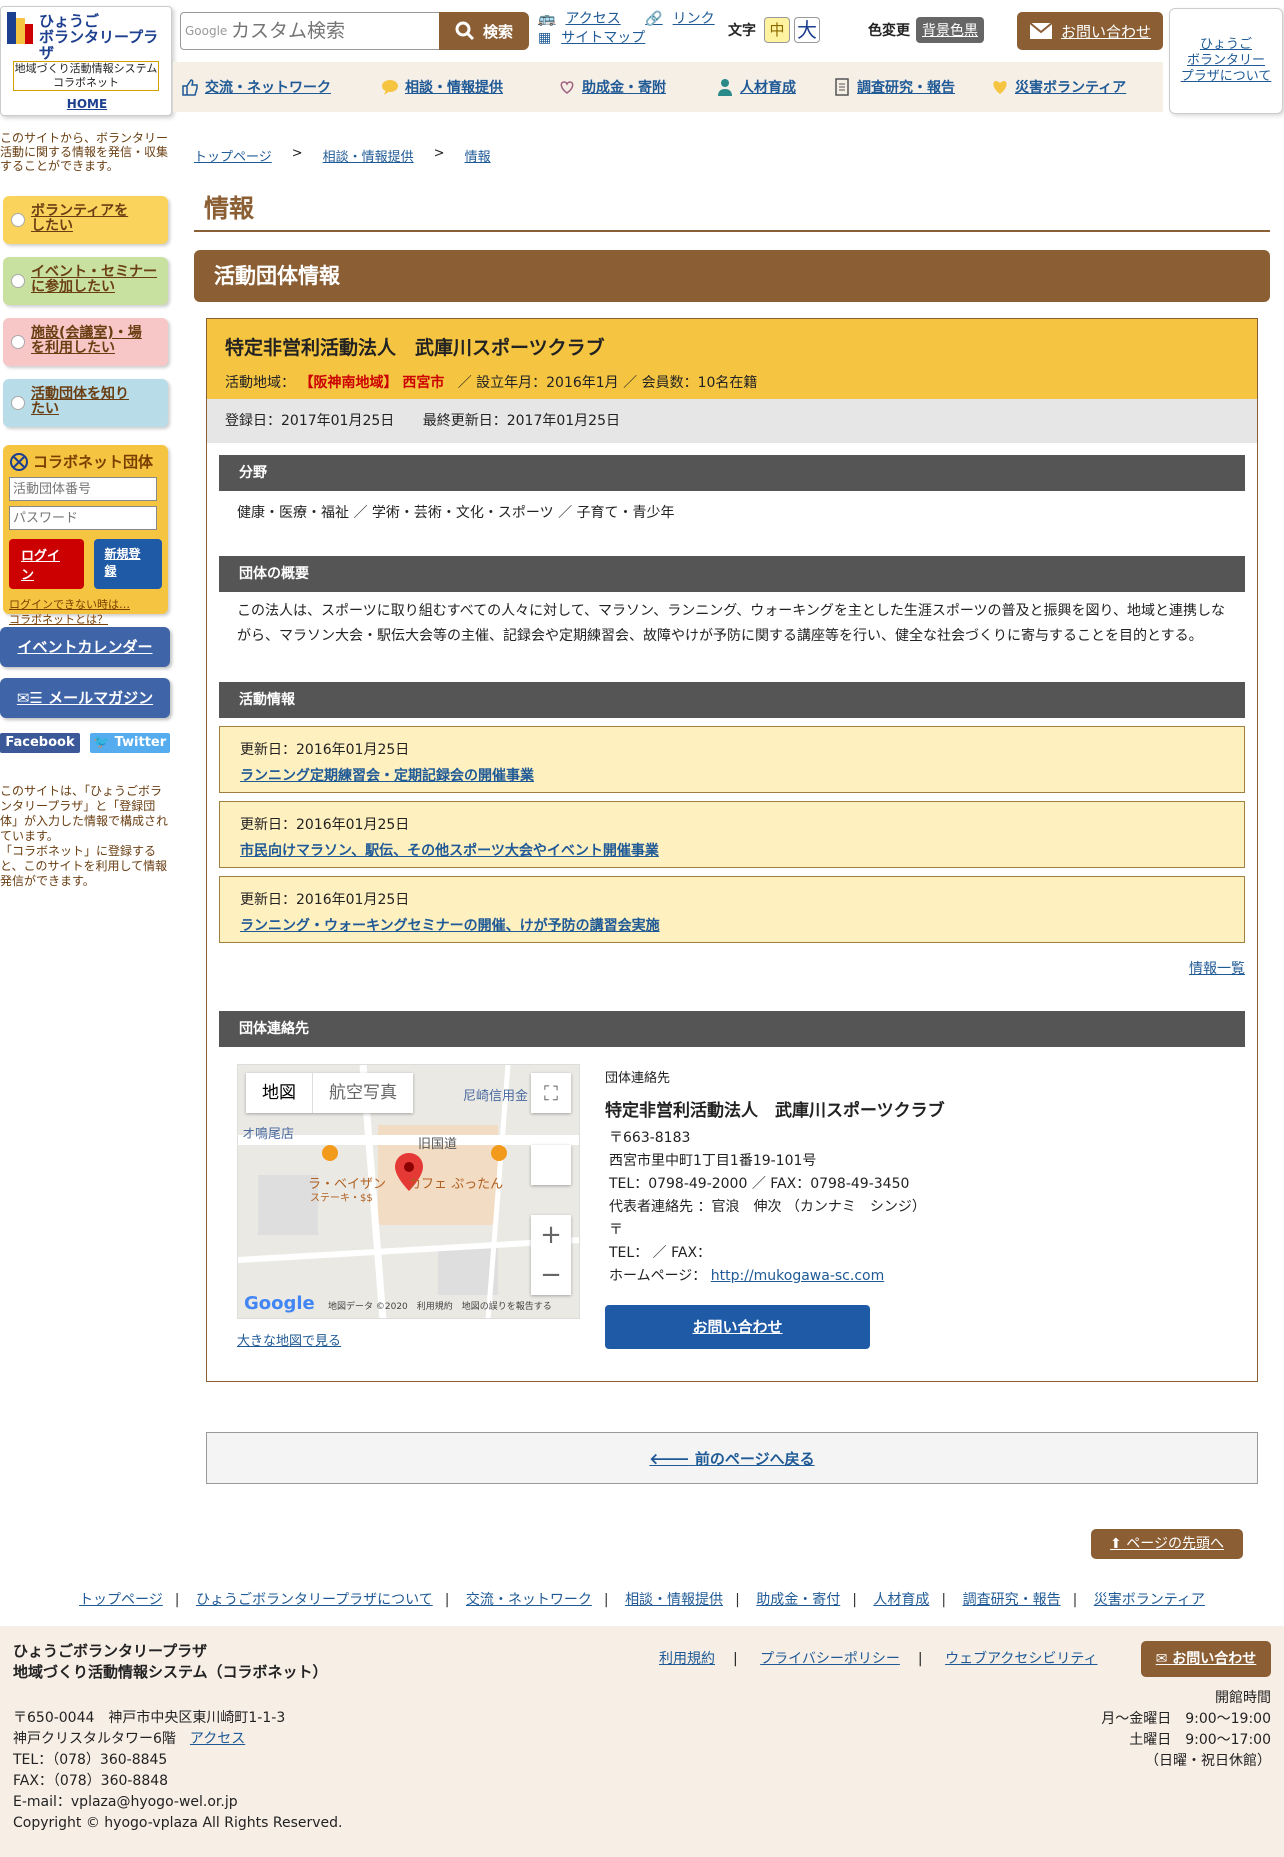  What do you see at coordinates (314, 1600) in the screenshot?
I see `footer-link: ひょうごボランタリープラザについて` at bounding box center [314, 1600].